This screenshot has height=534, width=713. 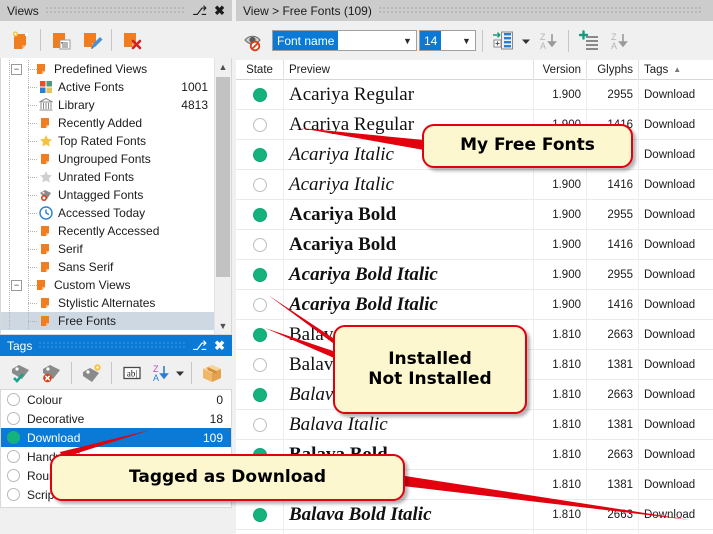 I want to click on tag-package-button, so click(x=211, y=372).